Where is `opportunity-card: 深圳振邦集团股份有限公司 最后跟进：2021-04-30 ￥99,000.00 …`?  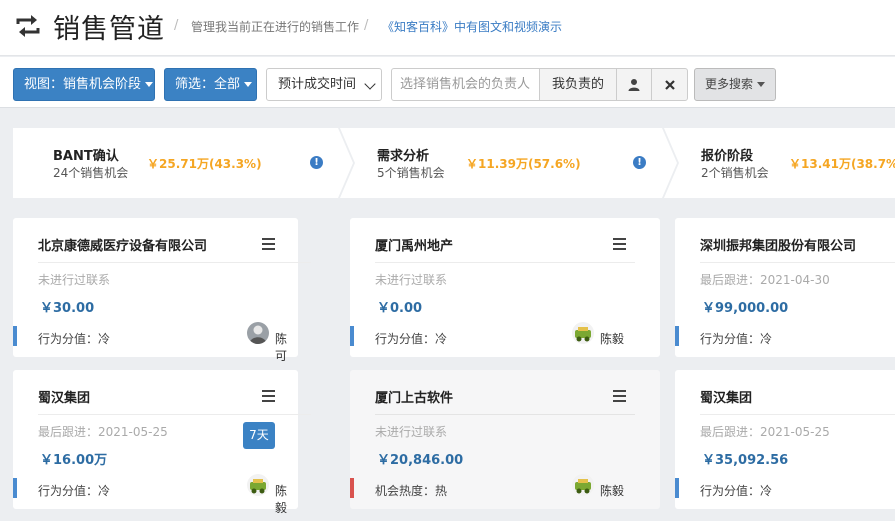 opportunity-card: 深圳振邦集团股份有限公司 最后跟进：2021-04-30 ￥99,000.00 … is located at coordinates (785, 287).